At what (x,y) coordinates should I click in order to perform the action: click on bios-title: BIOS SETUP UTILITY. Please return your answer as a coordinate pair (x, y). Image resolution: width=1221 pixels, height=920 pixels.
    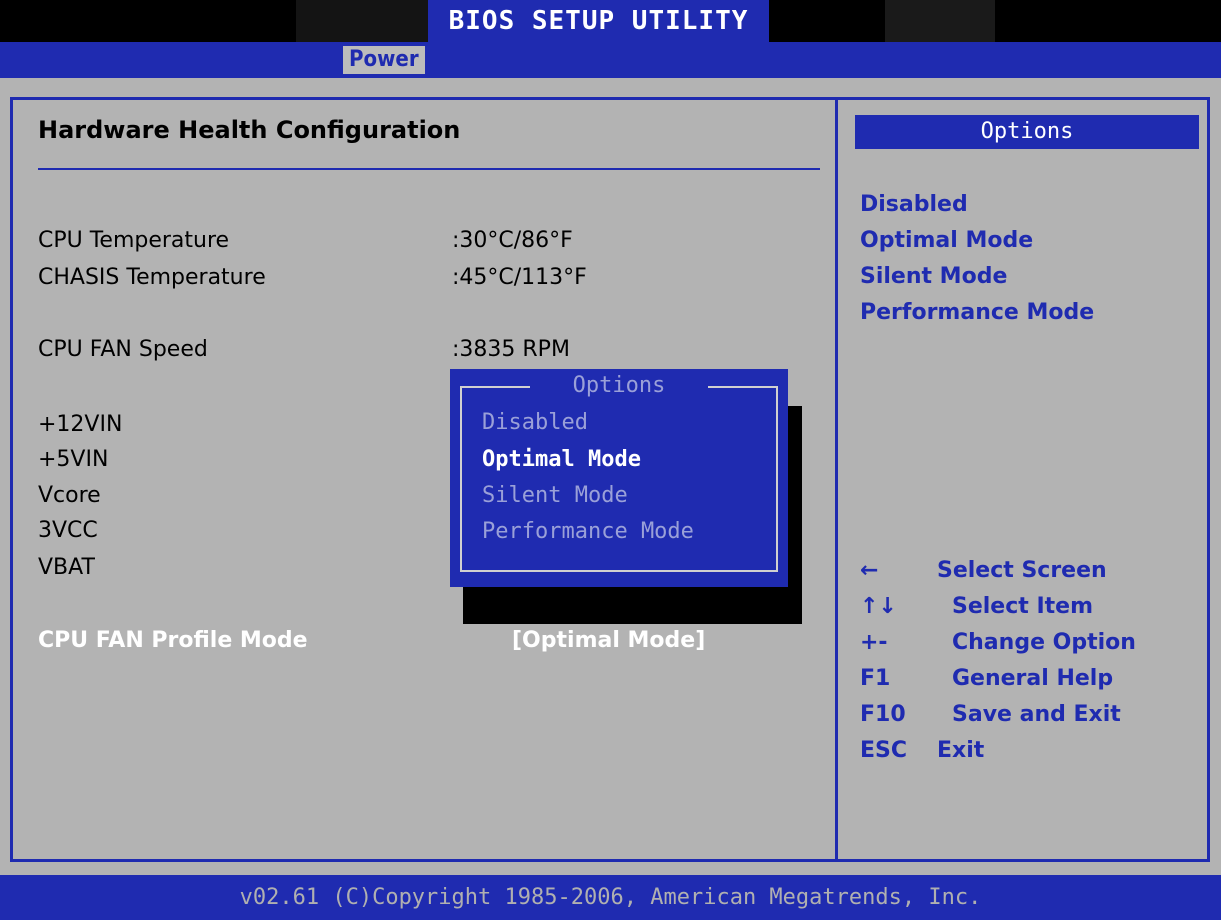
    Looking at the image, I should click on (598, 21).